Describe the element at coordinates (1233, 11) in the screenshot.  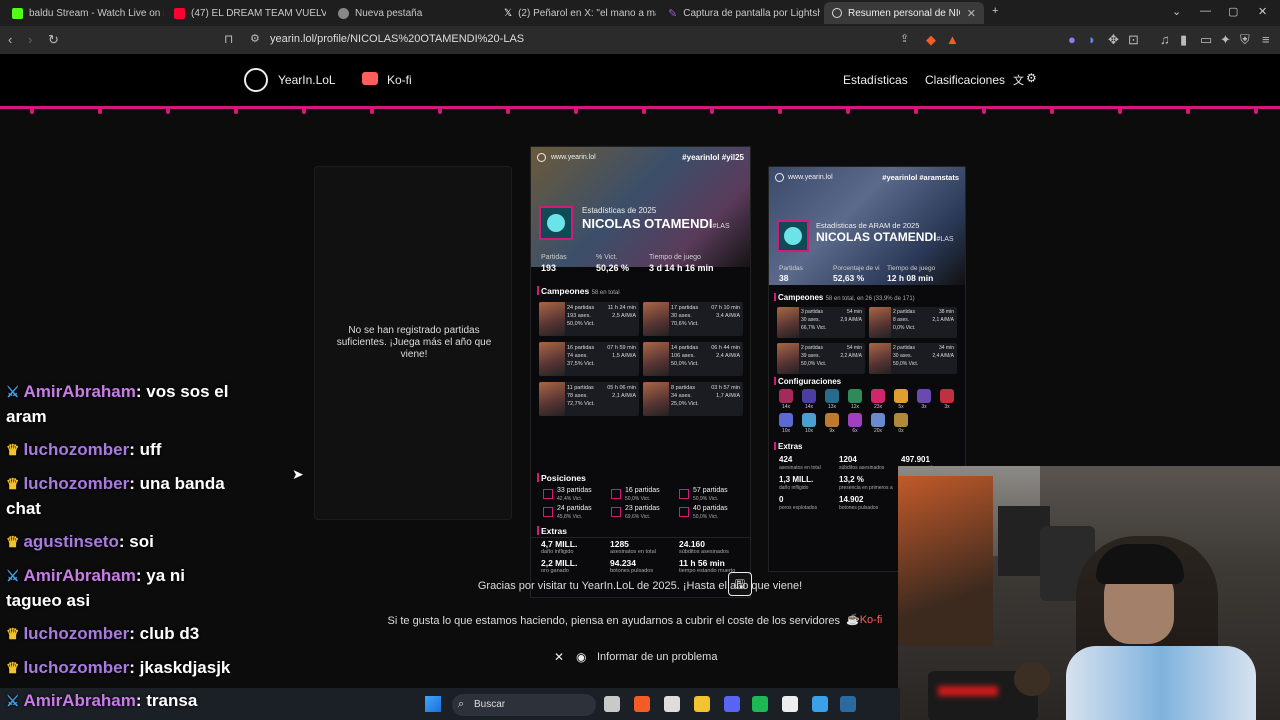
I see `maximize-icon: ▢` at that location.